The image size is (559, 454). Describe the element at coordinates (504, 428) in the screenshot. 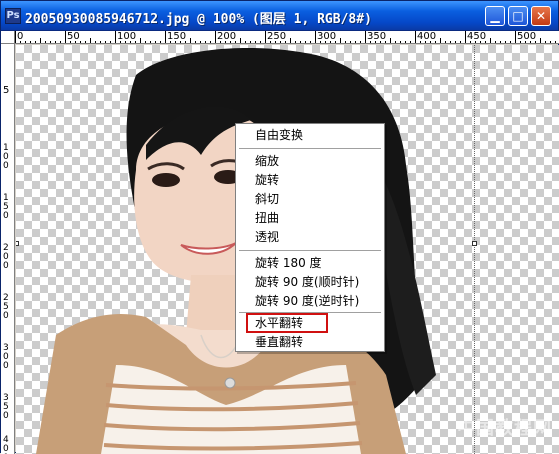

I see `watermark-text: 中国教程网` at that location.